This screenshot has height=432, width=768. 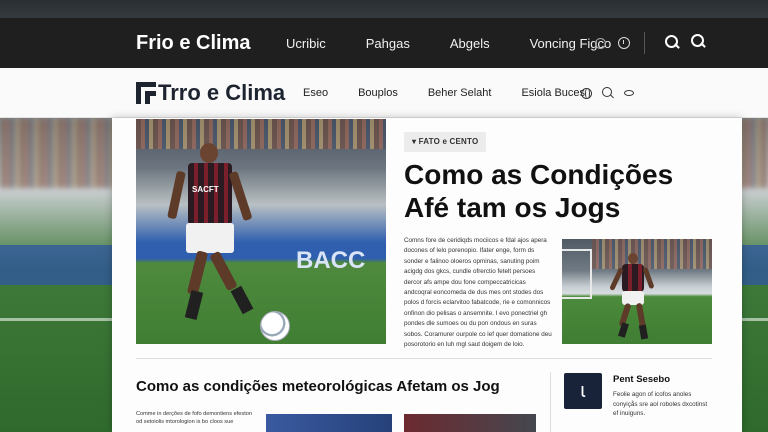 I want to click on secondary-nav-menu: Eseo Bouplos Beher Selaht Esiola Buces, so click(x=444, y=93).